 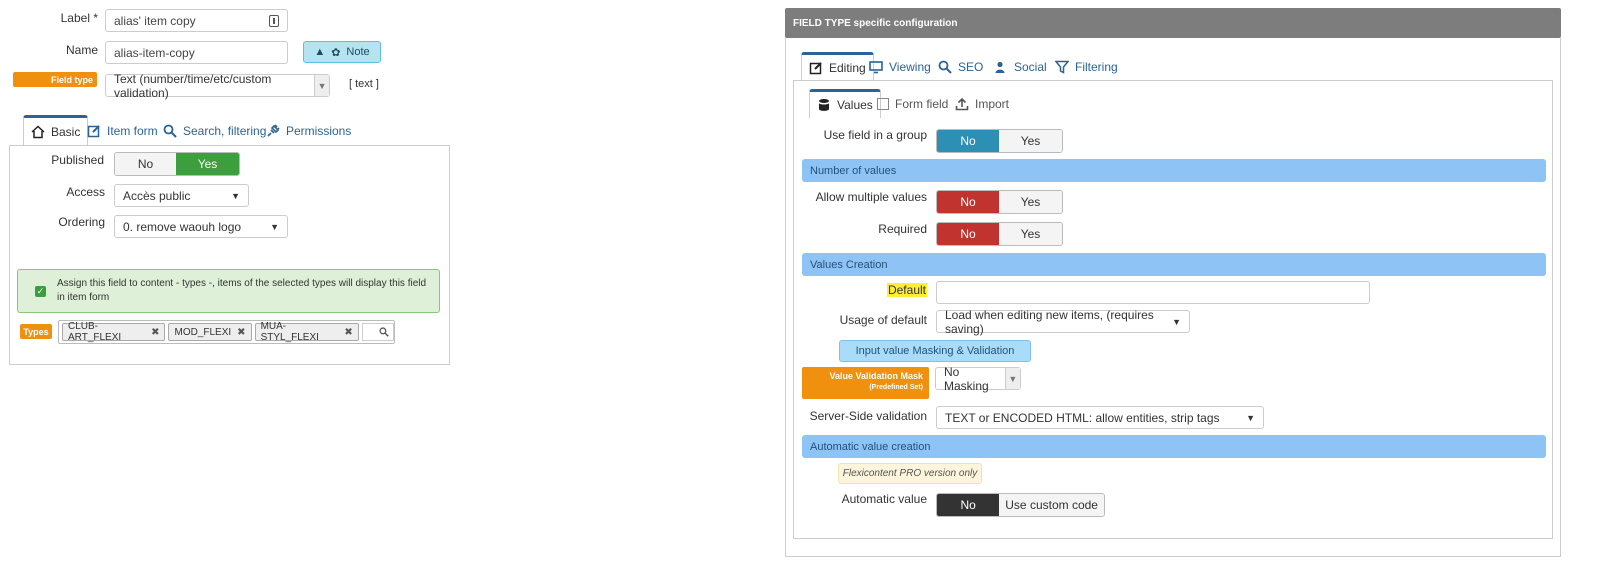 What do you see at coordinates (902, 229) in the screenshot?
I see `required-label: Required` at bounding box center [902, 229].